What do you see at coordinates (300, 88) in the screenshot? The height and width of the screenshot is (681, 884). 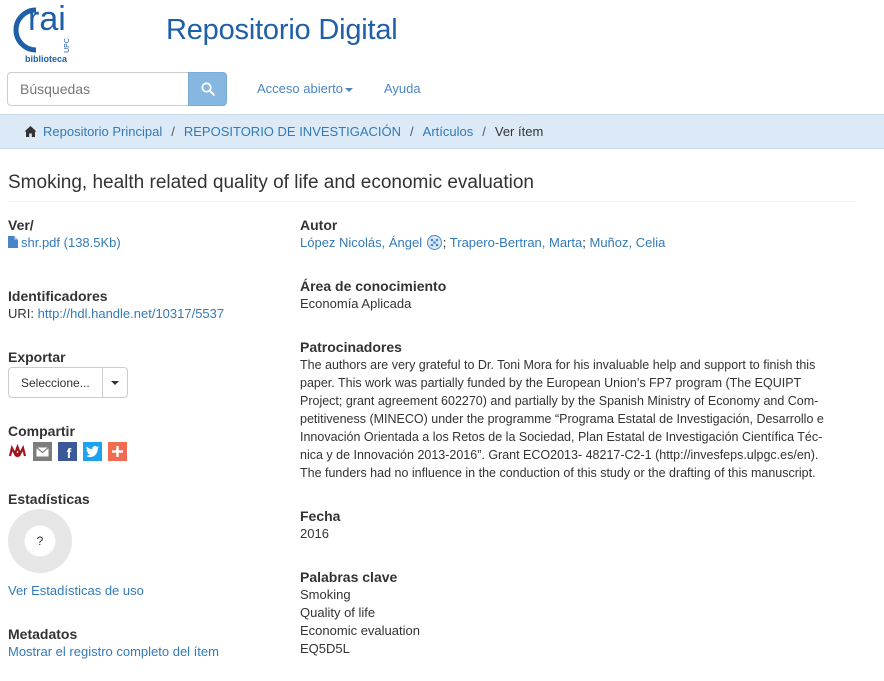 I see `nav-open-access-label: Acceso abierto` at bounding box center [300, 88].